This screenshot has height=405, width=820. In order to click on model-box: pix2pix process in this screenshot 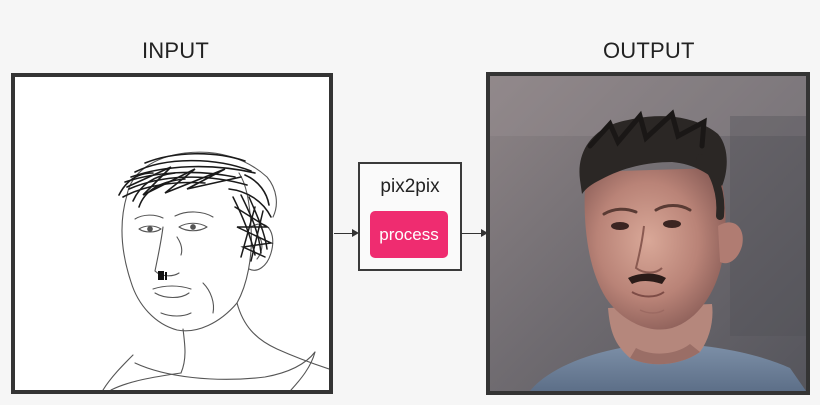, I will do `click(410, 216)`.